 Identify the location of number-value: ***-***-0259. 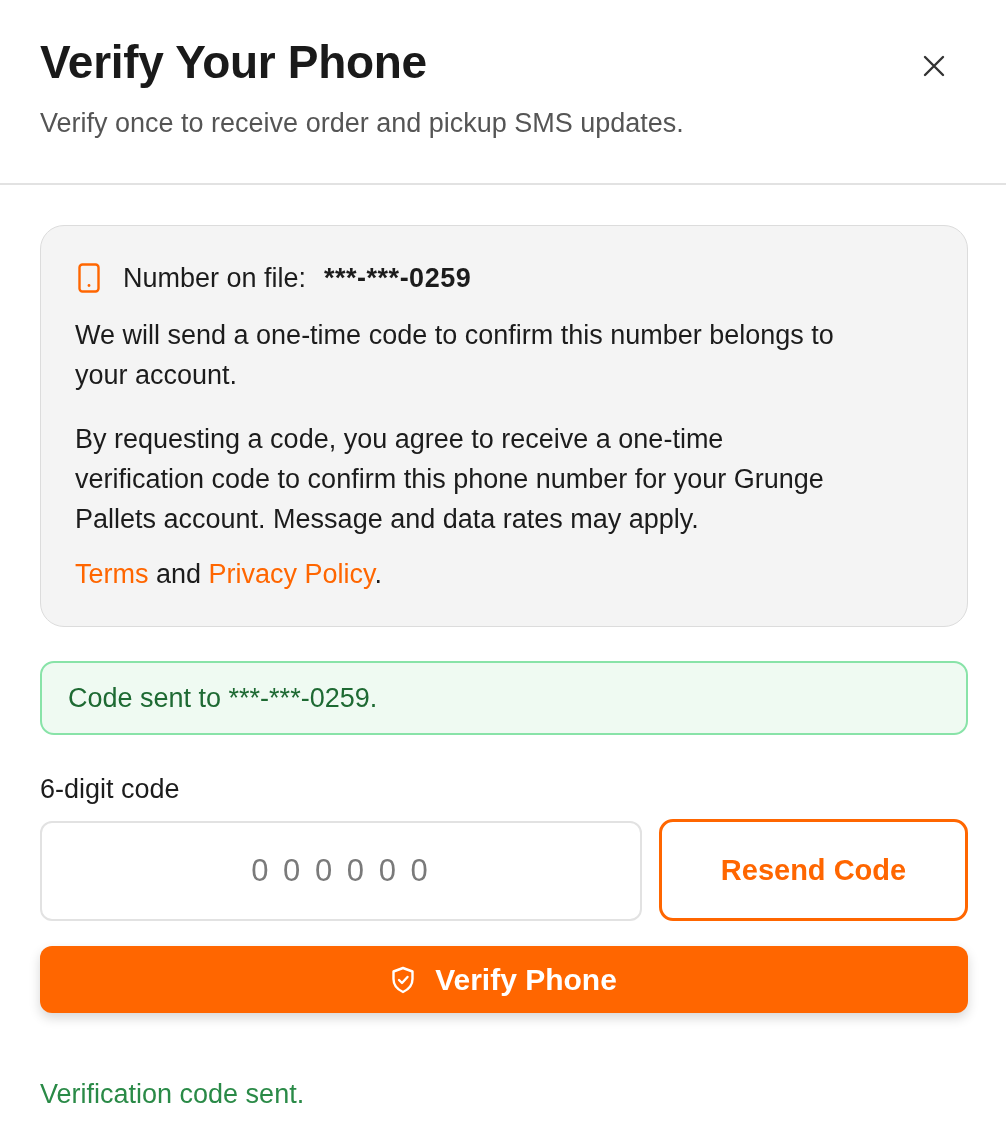
(398, 278).